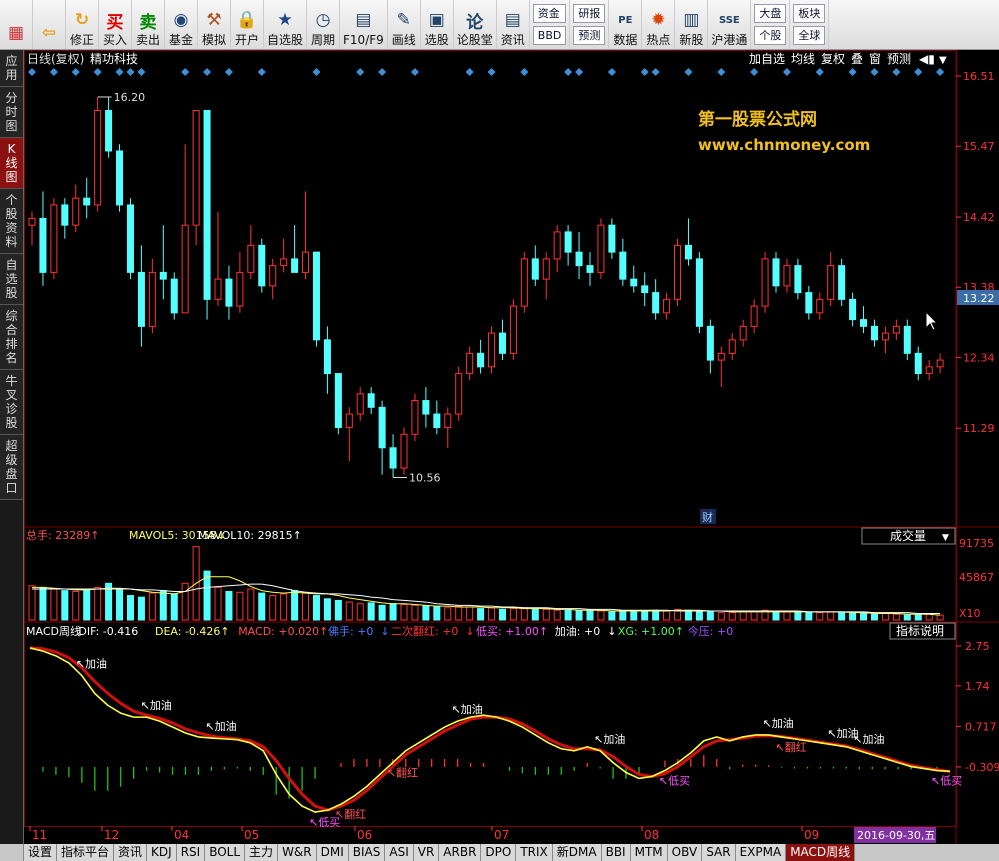  Describe the element at coordinates (11, 279) in the screenshot. I see `sidebar-item: 自选股` at that location.